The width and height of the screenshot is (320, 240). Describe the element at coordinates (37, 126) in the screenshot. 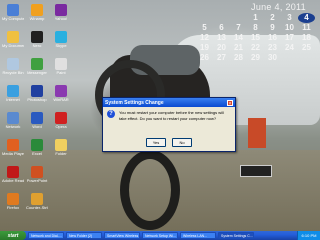

I see `desktop-icon-label: Word` at that location.